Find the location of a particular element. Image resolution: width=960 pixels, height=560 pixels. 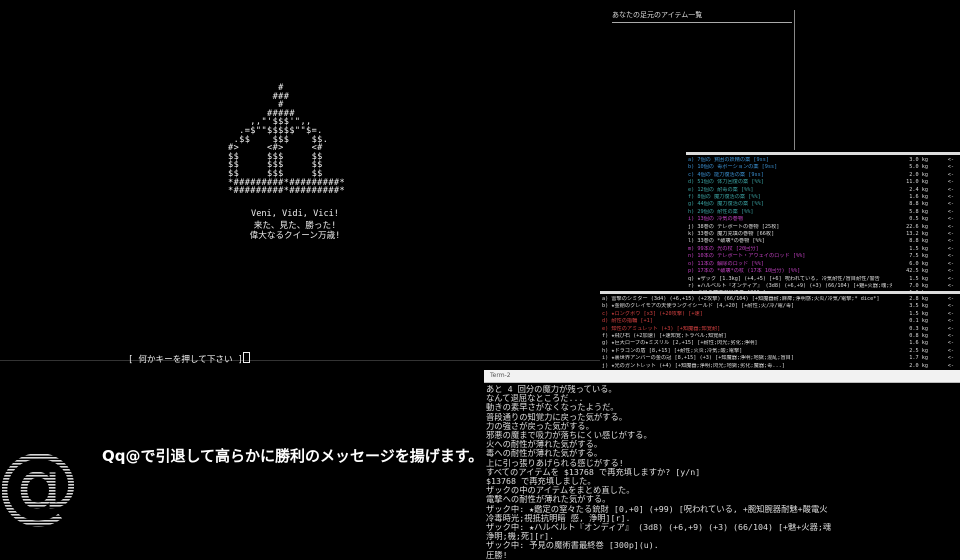

item-row: e) 12個の 耐毒の薬 [%%] 2.4 kg <- is located at coordinates (821, 190).